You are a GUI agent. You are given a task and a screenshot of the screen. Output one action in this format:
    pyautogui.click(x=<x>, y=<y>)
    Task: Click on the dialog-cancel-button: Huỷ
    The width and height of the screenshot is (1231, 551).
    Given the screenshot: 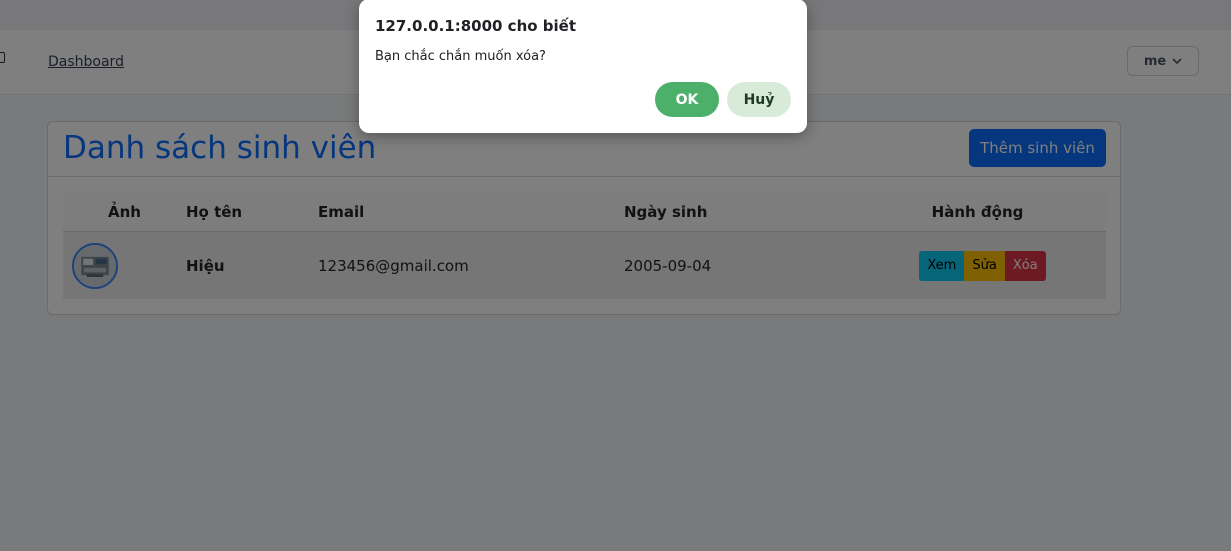 What is the action you would take?
    pyautogui.click(x=759, y=99)
    